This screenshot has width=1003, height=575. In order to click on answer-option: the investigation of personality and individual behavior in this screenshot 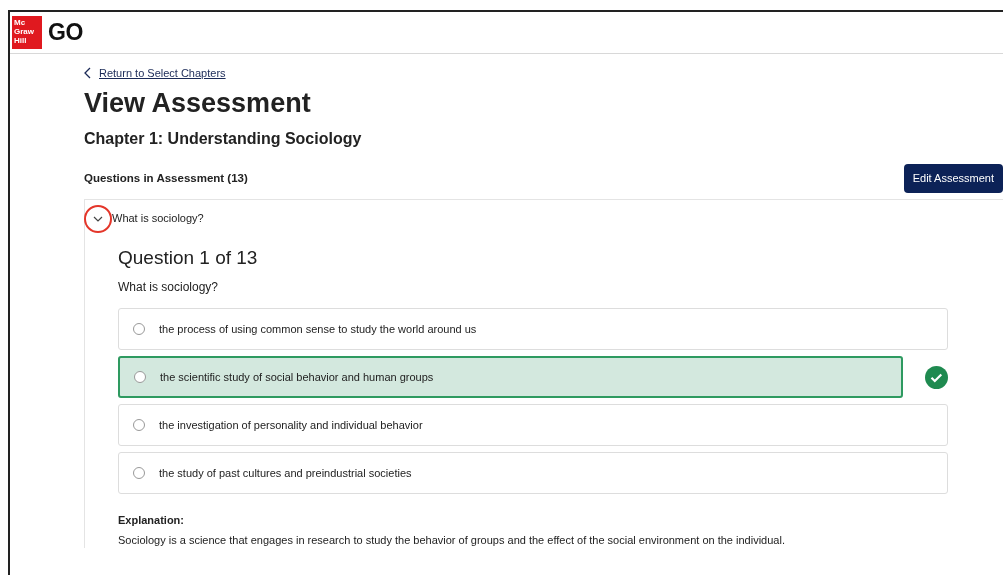, I will do `click(533, 425)`.